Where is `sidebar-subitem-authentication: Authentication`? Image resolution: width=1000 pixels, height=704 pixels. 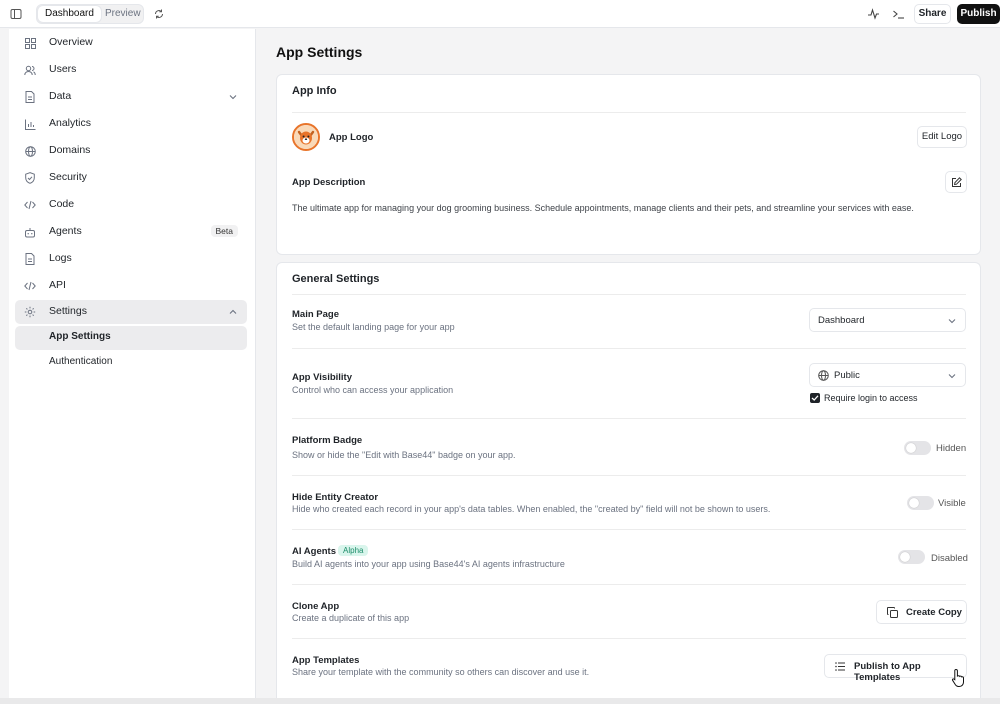 sidebar-subitem-authentication: Authentication is located at coordinates (131, 363).